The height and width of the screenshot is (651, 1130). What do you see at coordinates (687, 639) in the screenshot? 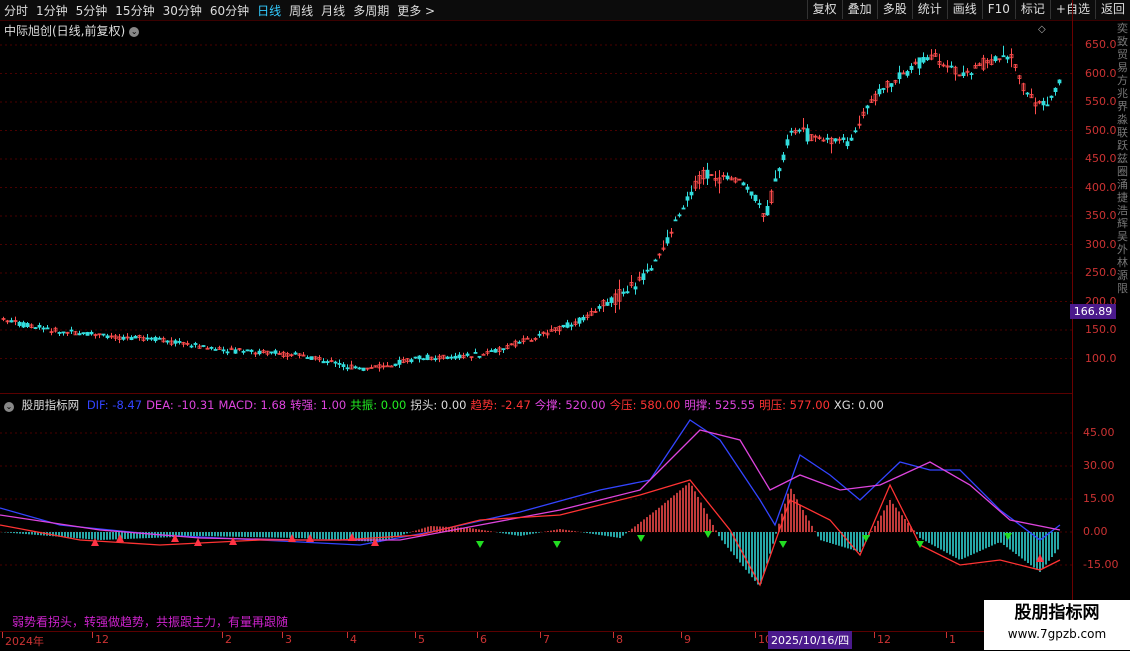
I see `date-axis-label: 9` at bounding box center [687, 639].